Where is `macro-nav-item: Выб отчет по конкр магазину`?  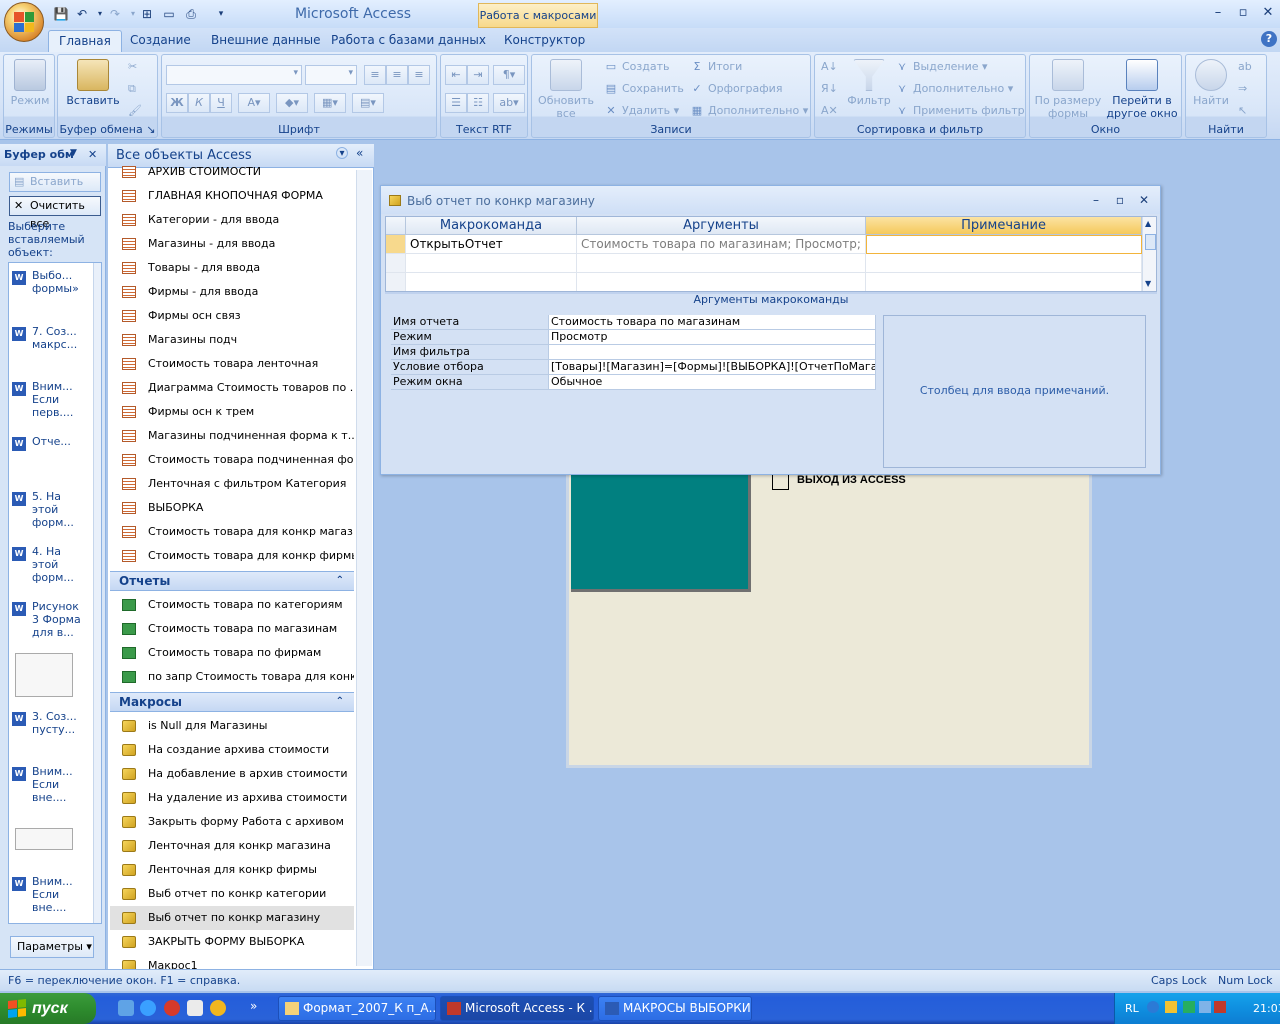 macro-nav-item: Выб отчет по конкр магазину is located at coordinates (232, 918).